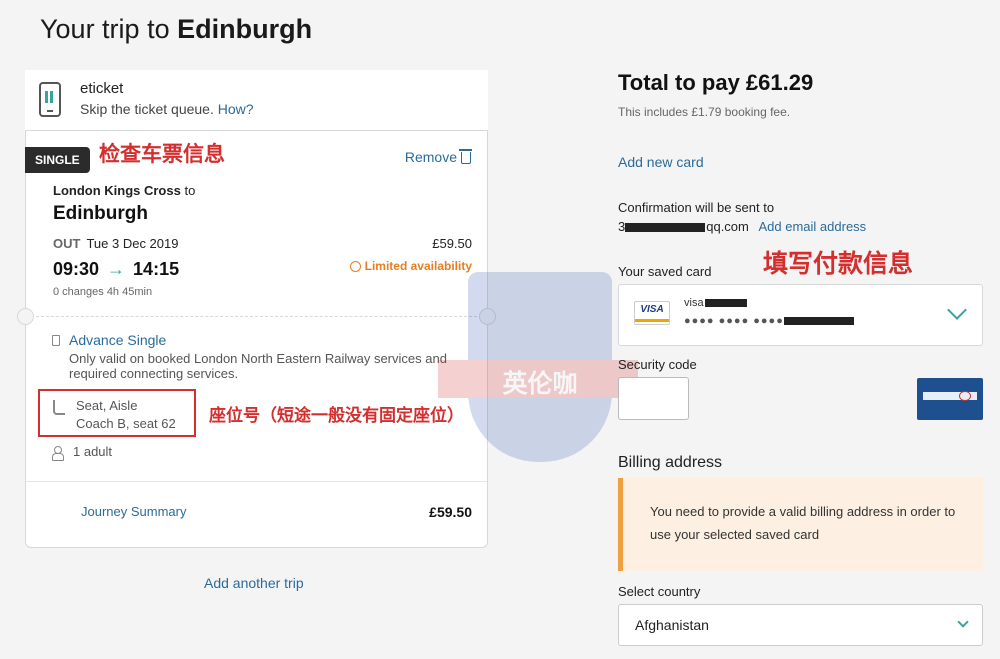  Describe the element at coordinates (465, 156) in the screenshot. I see `trash-icon` at that location.